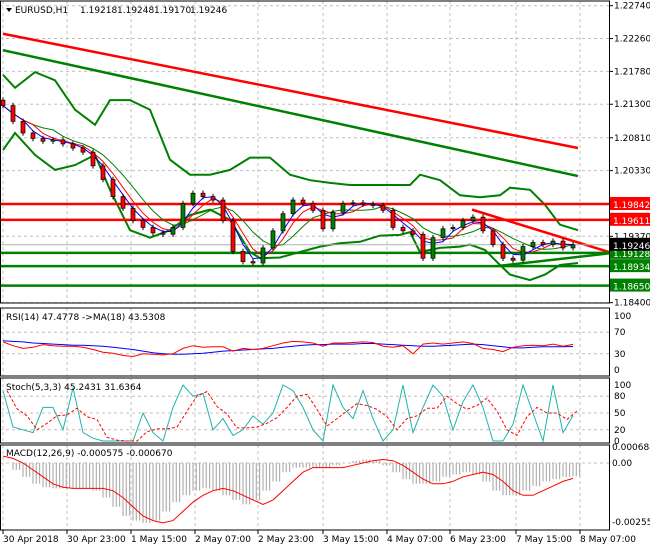  I want to click on symbol-label: EURUSD,H1, so click(41, 11).